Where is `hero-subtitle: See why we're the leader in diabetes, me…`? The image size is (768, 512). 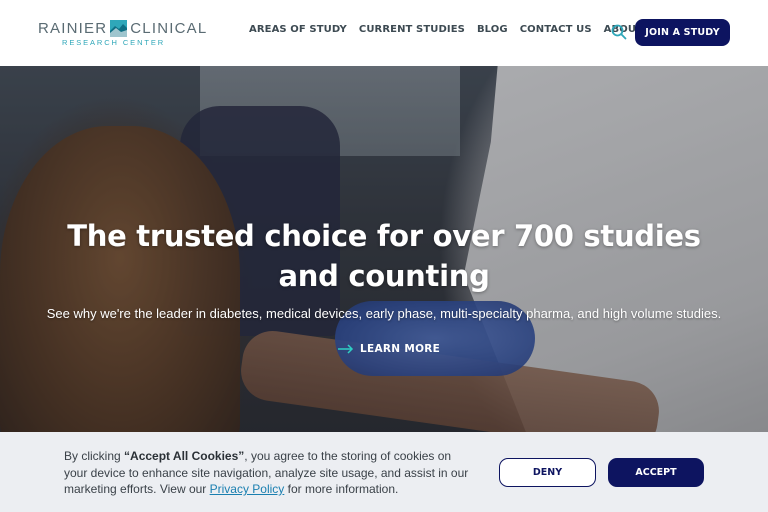 hero-subtitle: See why we're the leader in diabetes, me… is located at coordinates (384, 313).